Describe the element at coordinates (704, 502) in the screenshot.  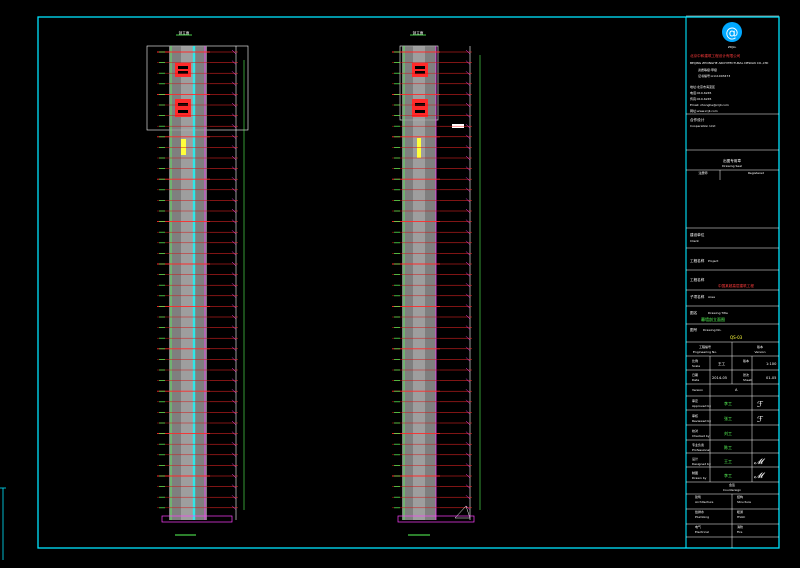
I see `arch-en: Architecture` at that location.